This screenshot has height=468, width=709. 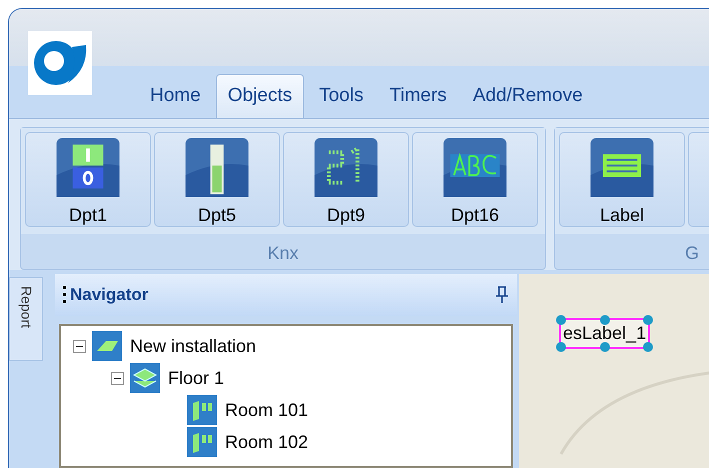 I want to click on ribbon-tab: Home, so click(x=175, y=96).